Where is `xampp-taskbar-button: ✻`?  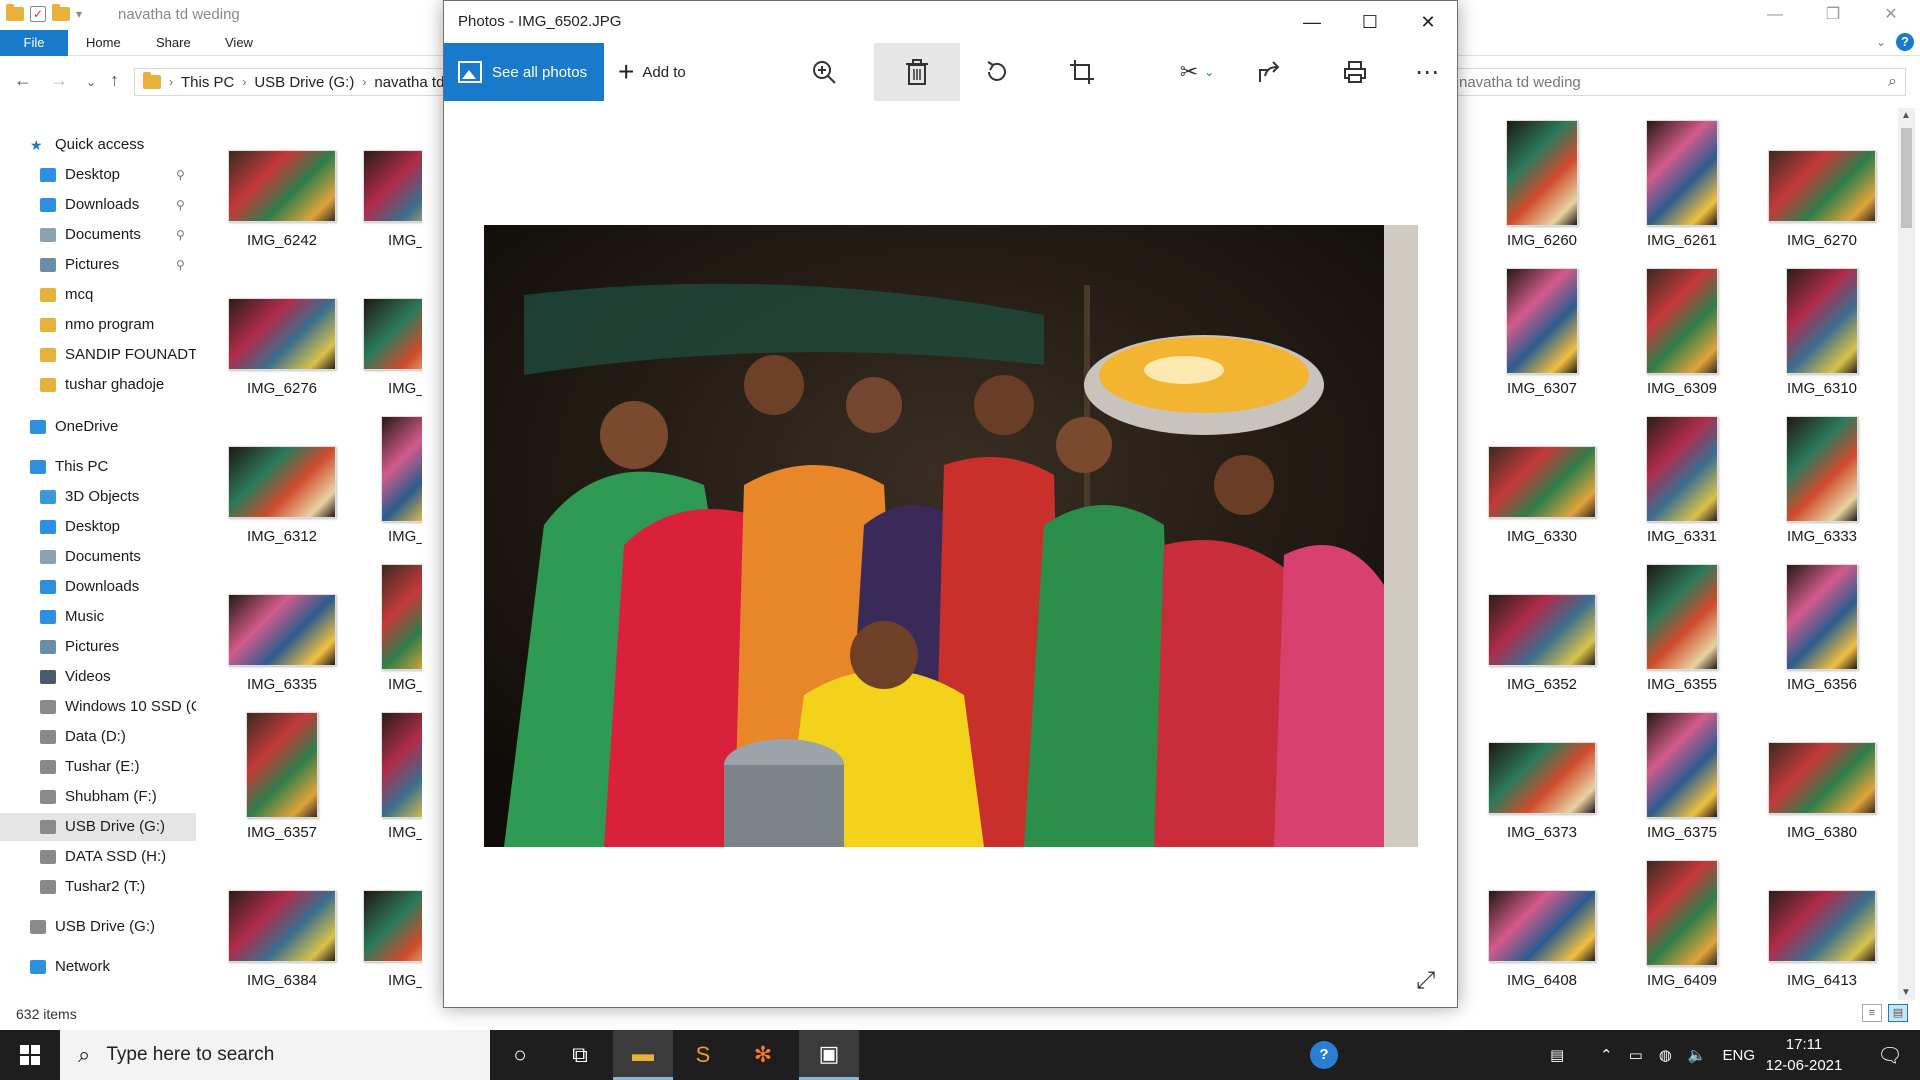 xampp-taskbar-button: ✻ is located at coordinates (763, 1055).